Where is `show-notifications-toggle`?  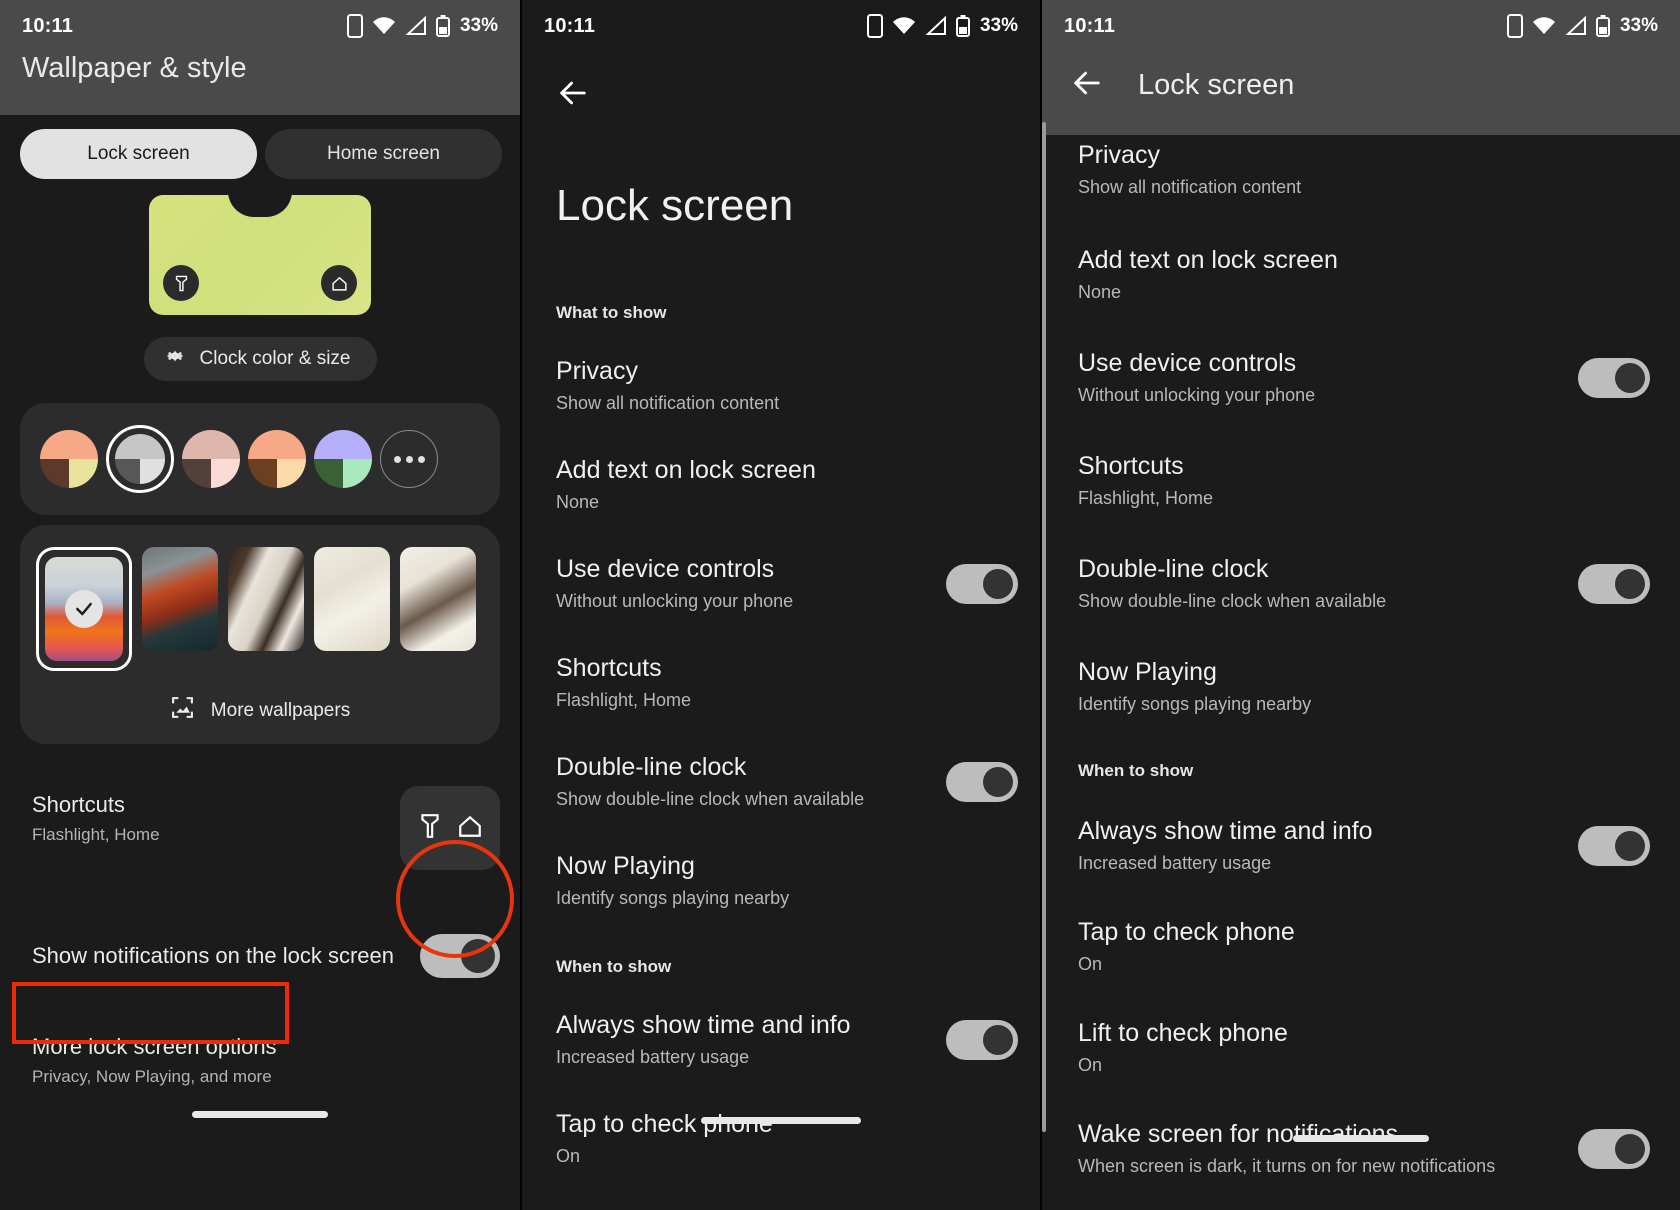 show-notifications-toggle is located at coordinates (460, 956).